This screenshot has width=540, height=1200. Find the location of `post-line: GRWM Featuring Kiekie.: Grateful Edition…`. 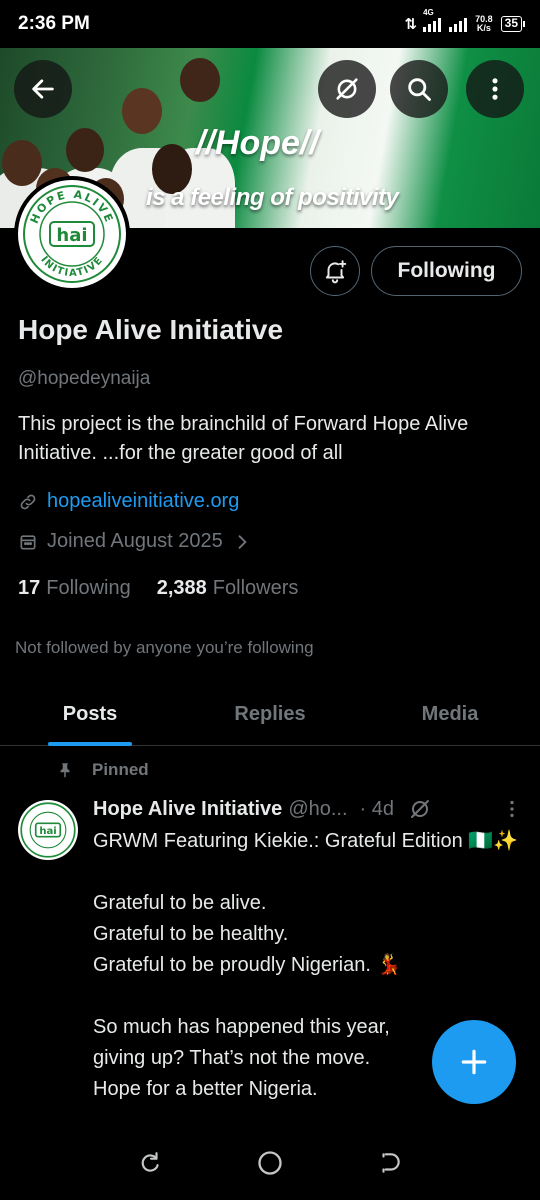

post-line: GRWM Featuring Kiekie.: Grateful Edition… is located at coordinates (306, 841).